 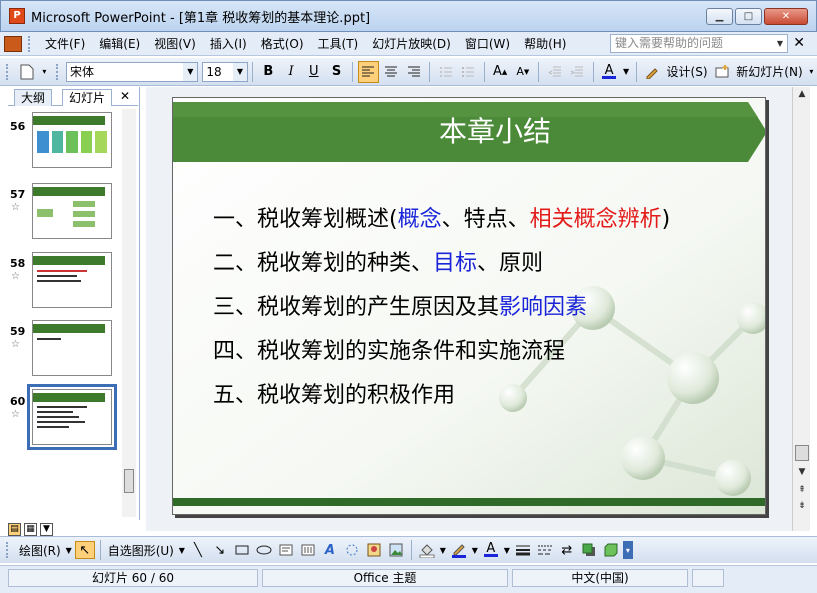 What do you see at coordinates (282, 44) in the screenshot?
I see `menu-format: 格式(O)` at bounding box center [282, 44].